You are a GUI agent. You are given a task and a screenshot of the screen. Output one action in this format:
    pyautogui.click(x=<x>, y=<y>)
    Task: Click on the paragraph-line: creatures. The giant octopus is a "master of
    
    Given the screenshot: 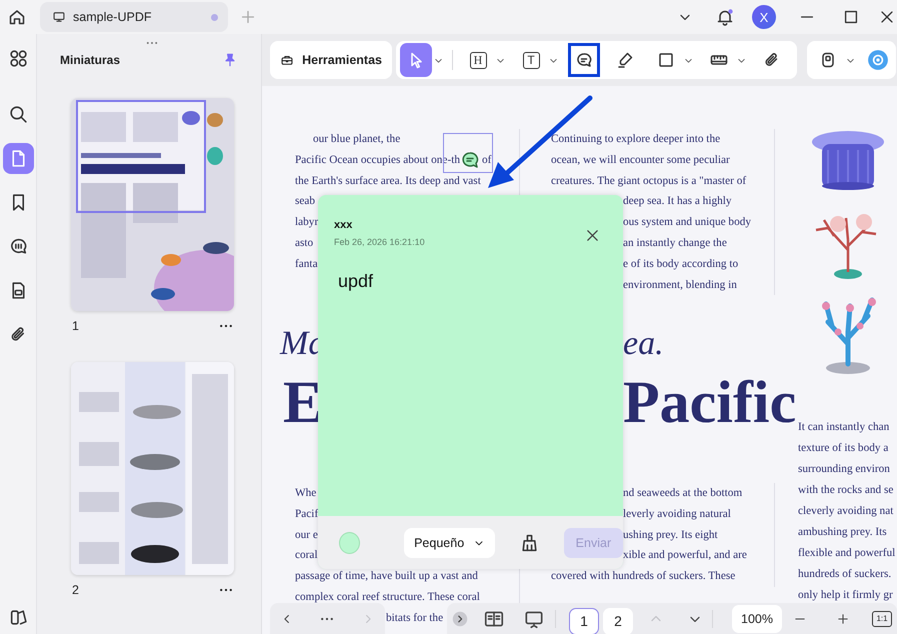 What is the action you would take?
    pyautogui.click(x=648, y=180)
    